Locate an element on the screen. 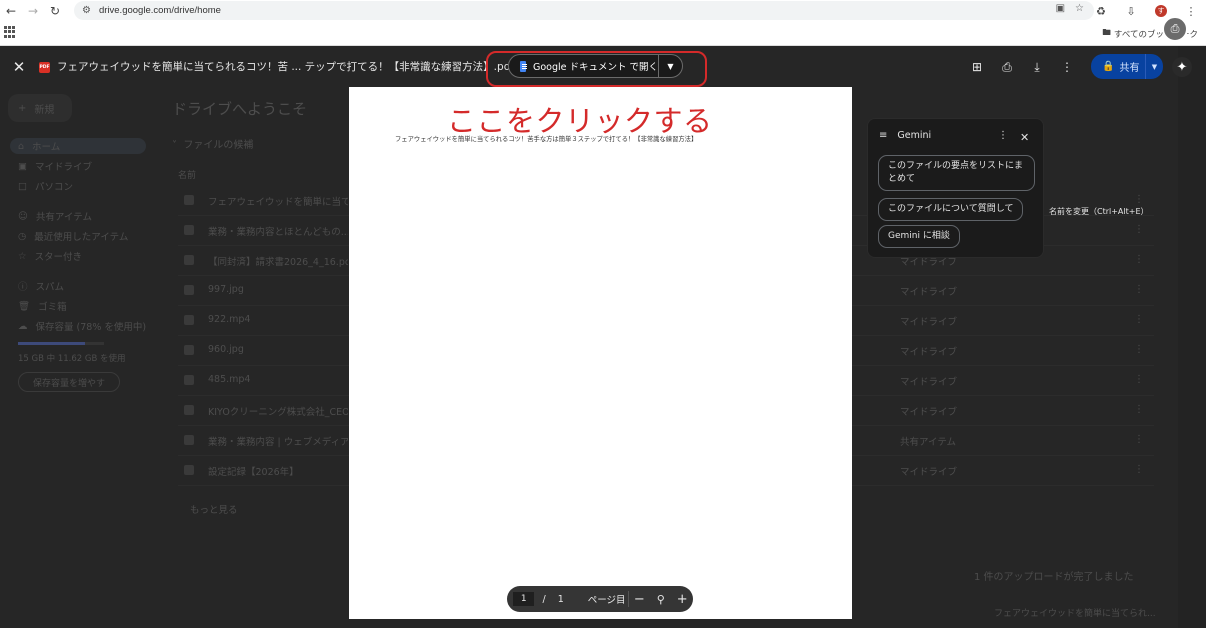 The width and height of the screenshot is (1206, 628). open-with-dropdown-button: ▼ is located at coordinates (670, 66).